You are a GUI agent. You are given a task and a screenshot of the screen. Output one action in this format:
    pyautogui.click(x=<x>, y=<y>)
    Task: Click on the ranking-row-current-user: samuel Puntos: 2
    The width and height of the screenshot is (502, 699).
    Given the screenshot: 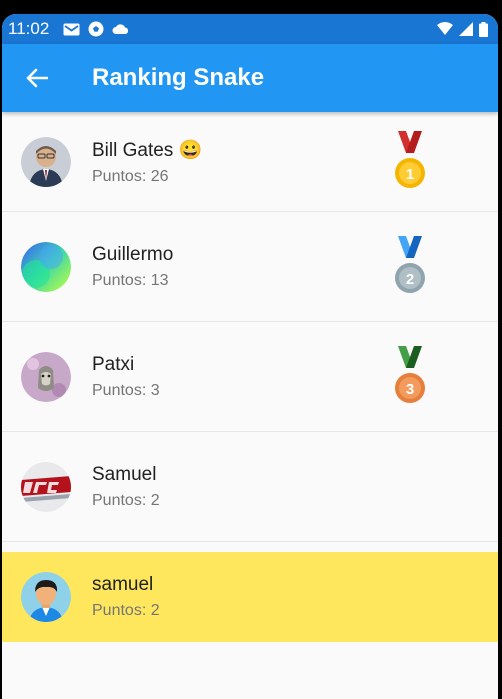 What is the action you would take?
    pyautogui.click(x=250, y=597)
    